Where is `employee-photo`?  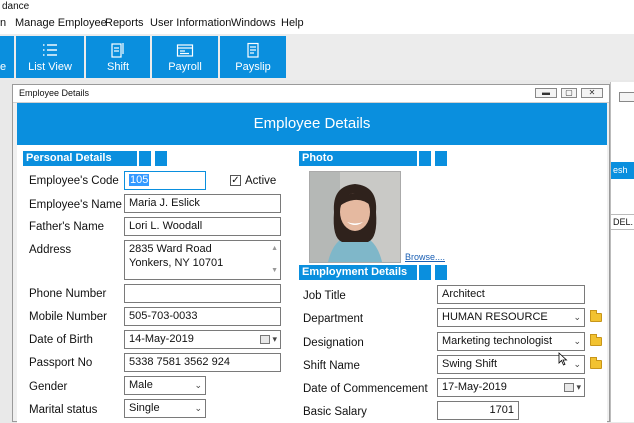 employee-photo is located at coordinates (355, 217).